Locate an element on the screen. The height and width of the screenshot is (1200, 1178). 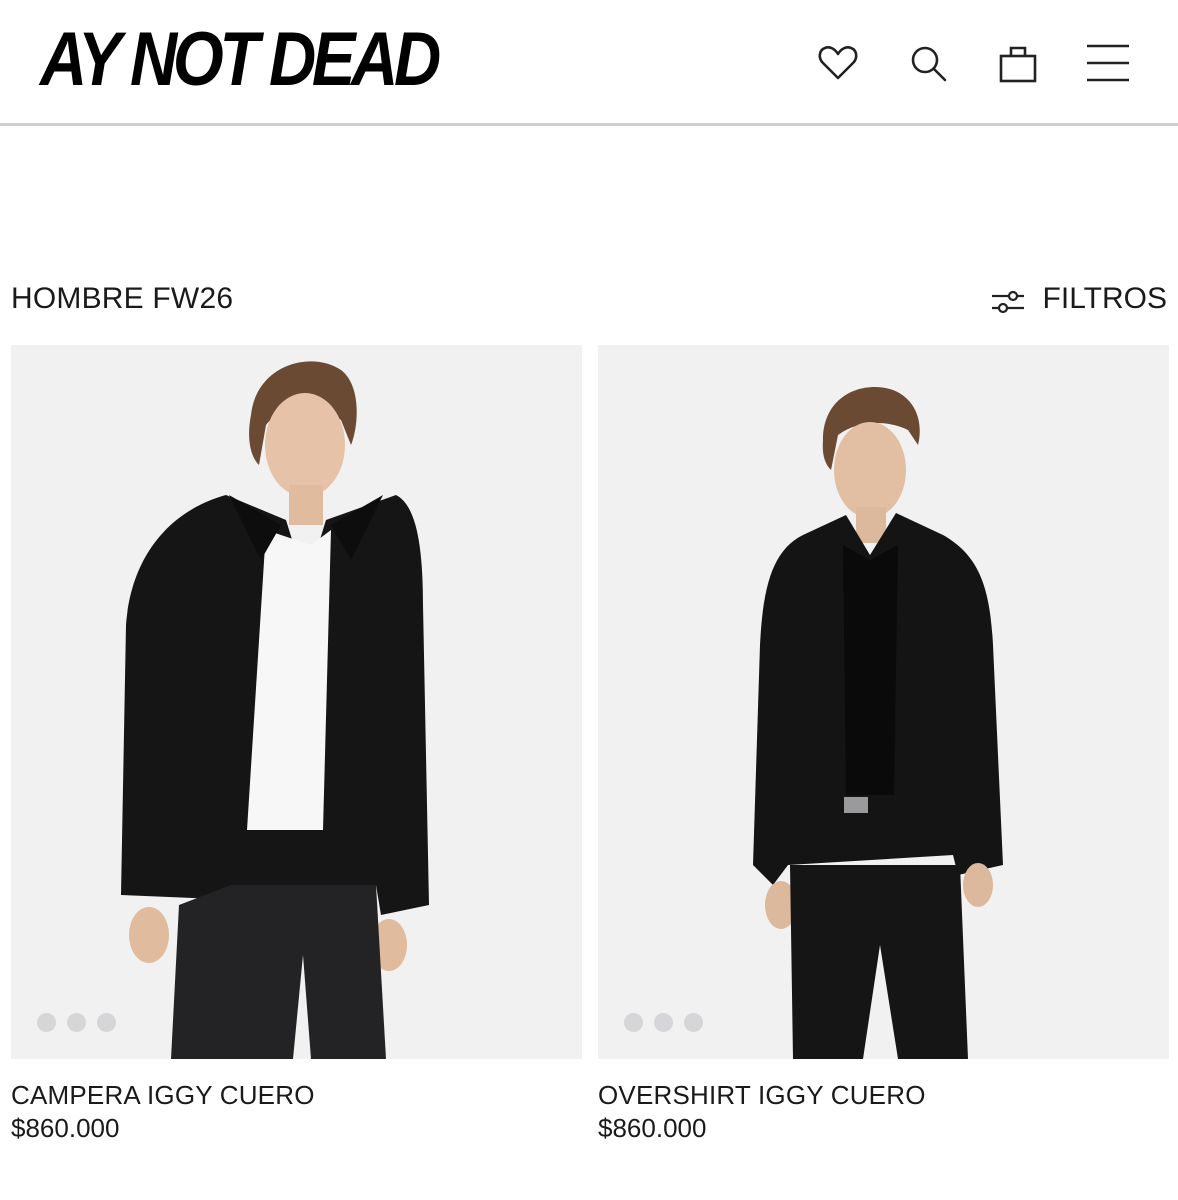
shopping-bag-icon is located at coordinates (1018, 63).